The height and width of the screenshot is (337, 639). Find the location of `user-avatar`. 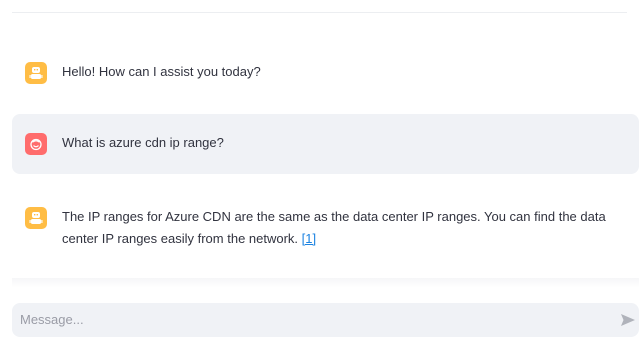

user-avatar is located at coordinates (36, 144).